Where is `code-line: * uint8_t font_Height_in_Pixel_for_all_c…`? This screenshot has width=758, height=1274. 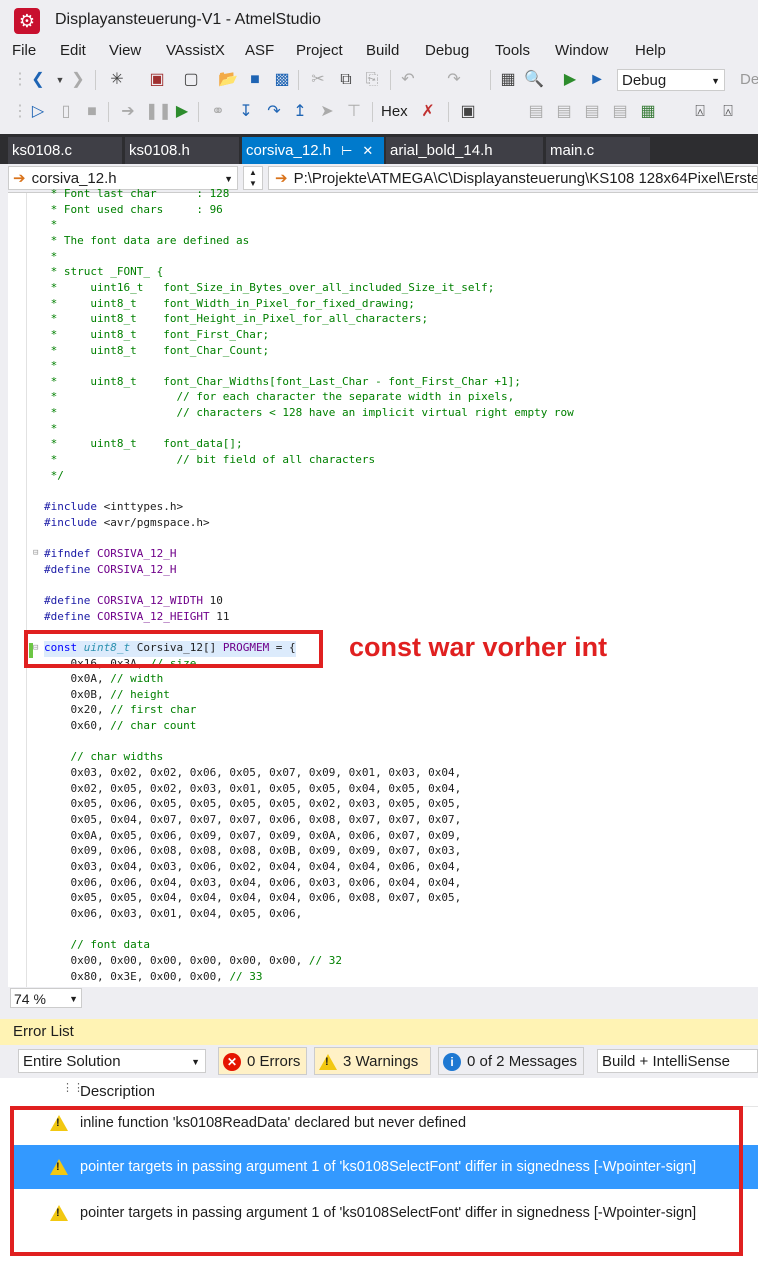 code-line: * uint8_t font_Height_in_Pixel_for_all_c… is located at coordinates (236, 319).